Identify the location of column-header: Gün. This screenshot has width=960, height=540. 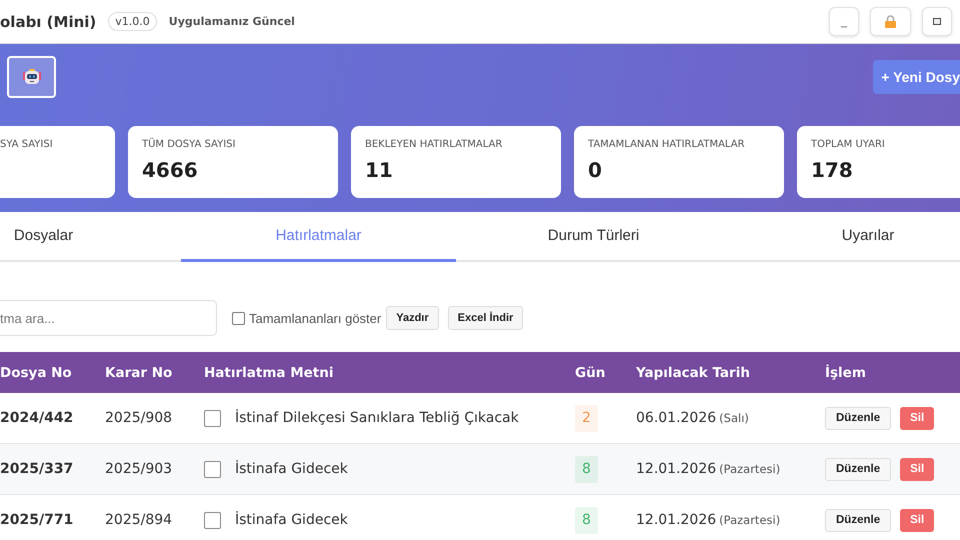
(590, 372).